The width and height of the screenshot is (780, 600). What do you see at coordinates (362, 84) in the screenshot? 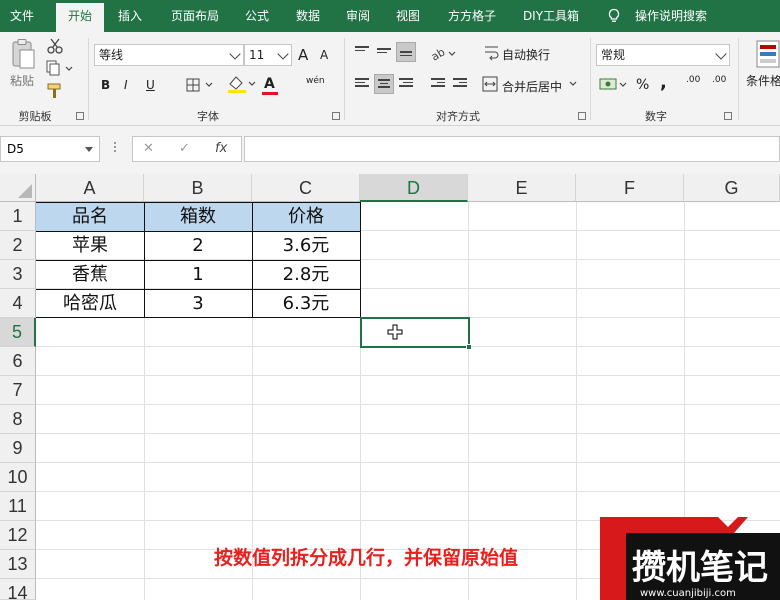
I see `align-left-icon` at bounding box center [362, 84].